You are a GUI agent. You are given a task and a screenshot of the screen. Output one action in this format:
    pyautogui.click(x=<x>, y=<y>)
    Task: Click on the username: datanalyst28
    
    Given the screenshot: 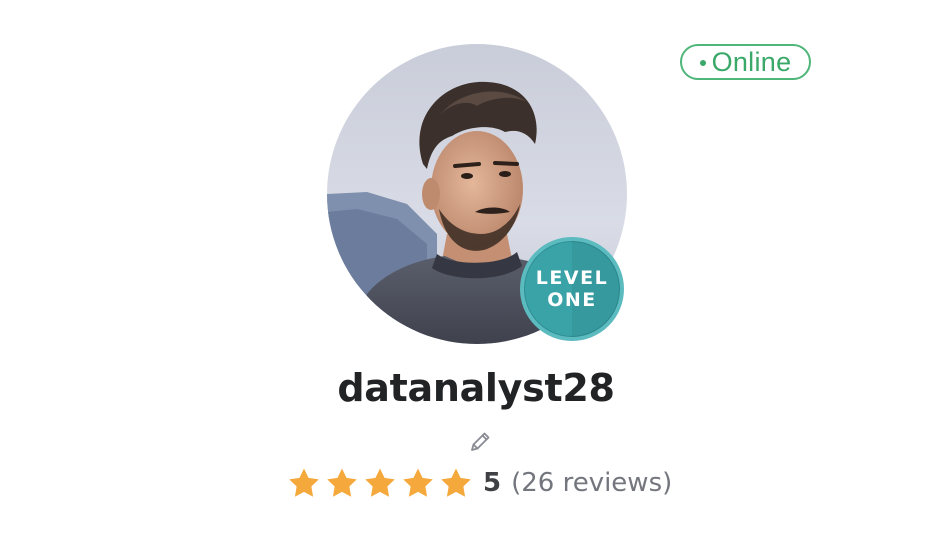 What is the action you would take?
    pyautogui.click(x=476, y=388)
    